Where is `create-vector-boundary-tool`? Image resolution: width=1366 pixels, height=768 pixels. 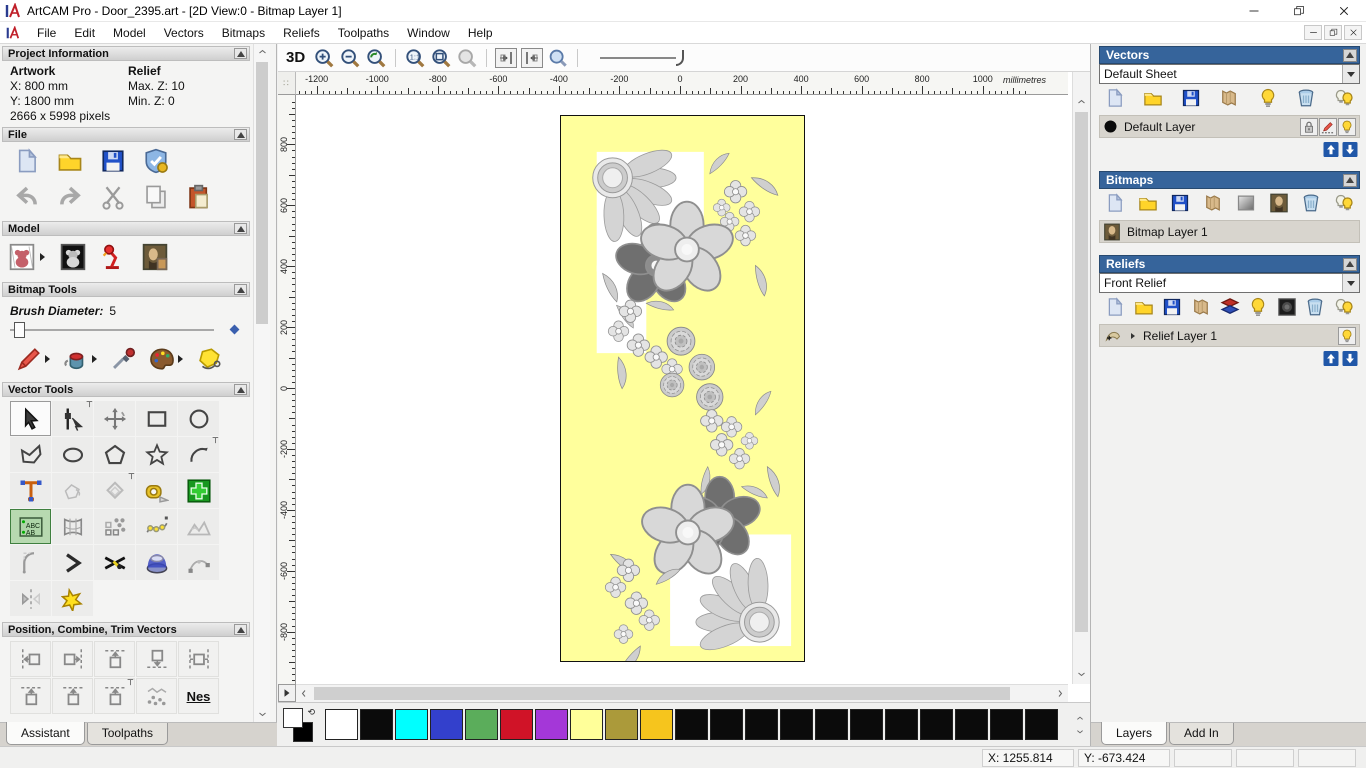
create-vector-boundary-tool is located at coordinates (198, 490).